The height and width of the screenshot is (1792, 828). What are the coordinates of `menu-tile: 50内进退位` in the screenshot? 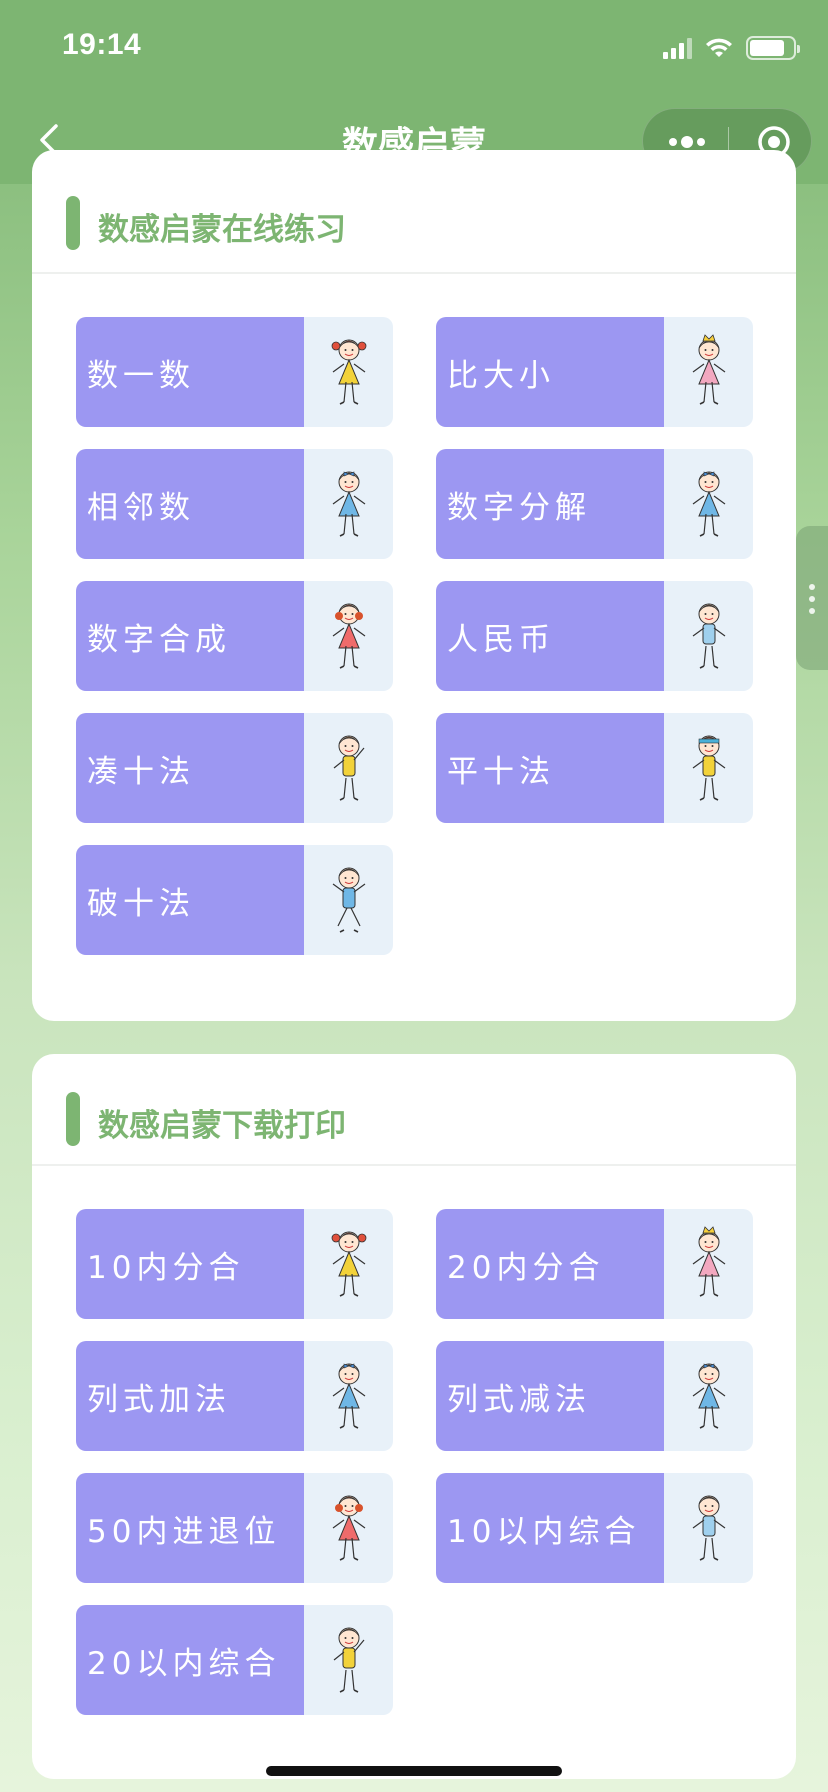 It's located at (234, 1528).